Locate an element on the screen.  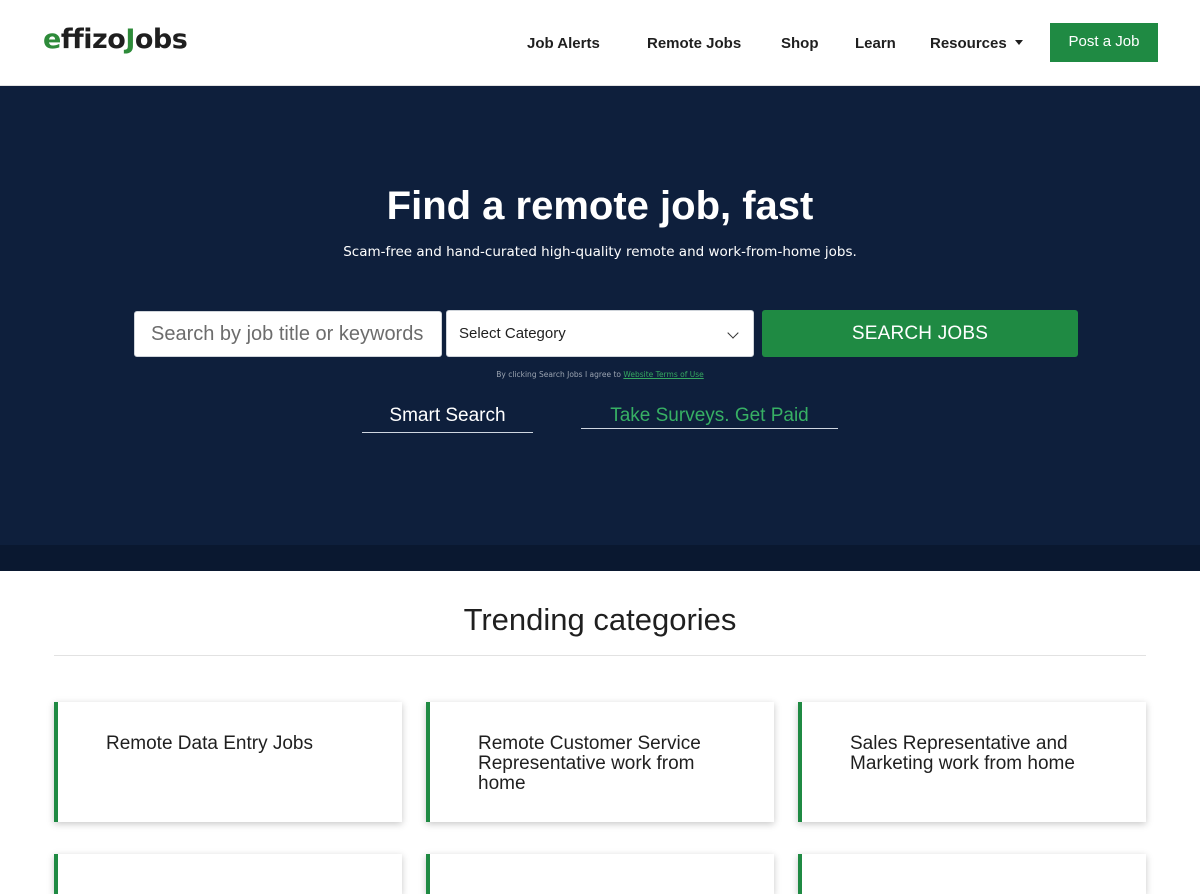
hero-bottom-band is located at coordinates (600, 558).